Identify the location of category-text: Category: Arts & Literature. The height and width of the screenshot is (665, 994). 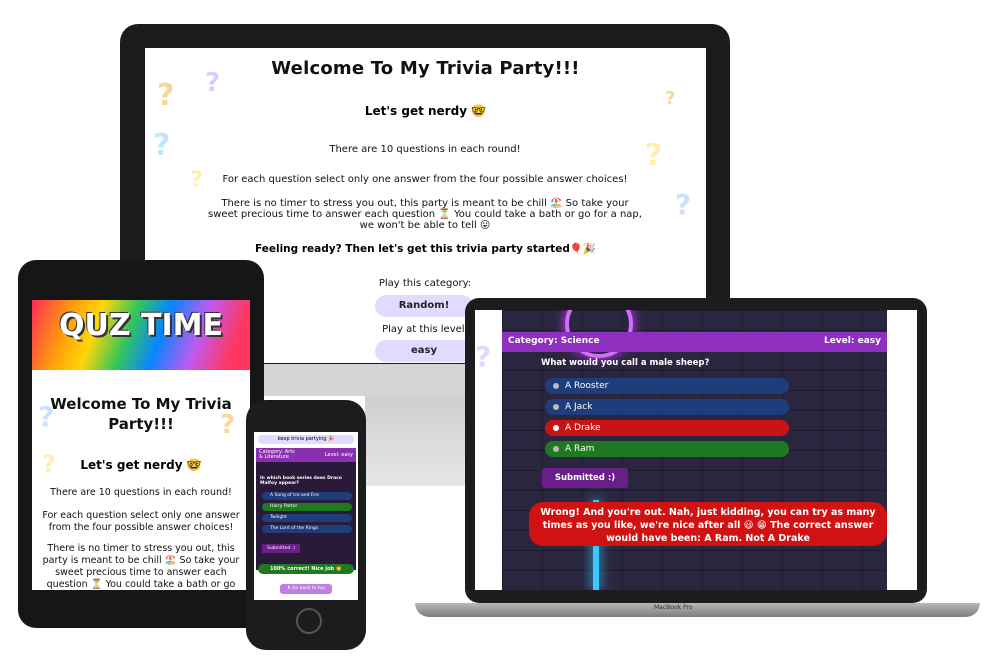
(277, 454).